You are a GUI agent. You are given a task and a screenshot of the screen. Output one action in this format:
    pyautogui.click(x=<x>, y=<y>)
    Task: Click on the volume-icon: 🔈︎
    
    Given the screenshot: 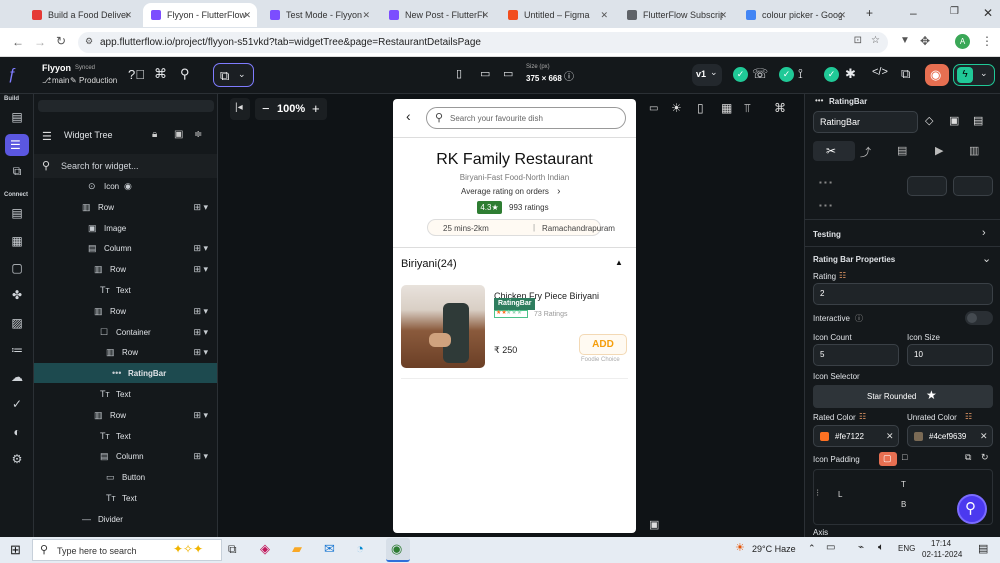 What is the action you would take?
    pyautogui.click(x=881, y=547)
    